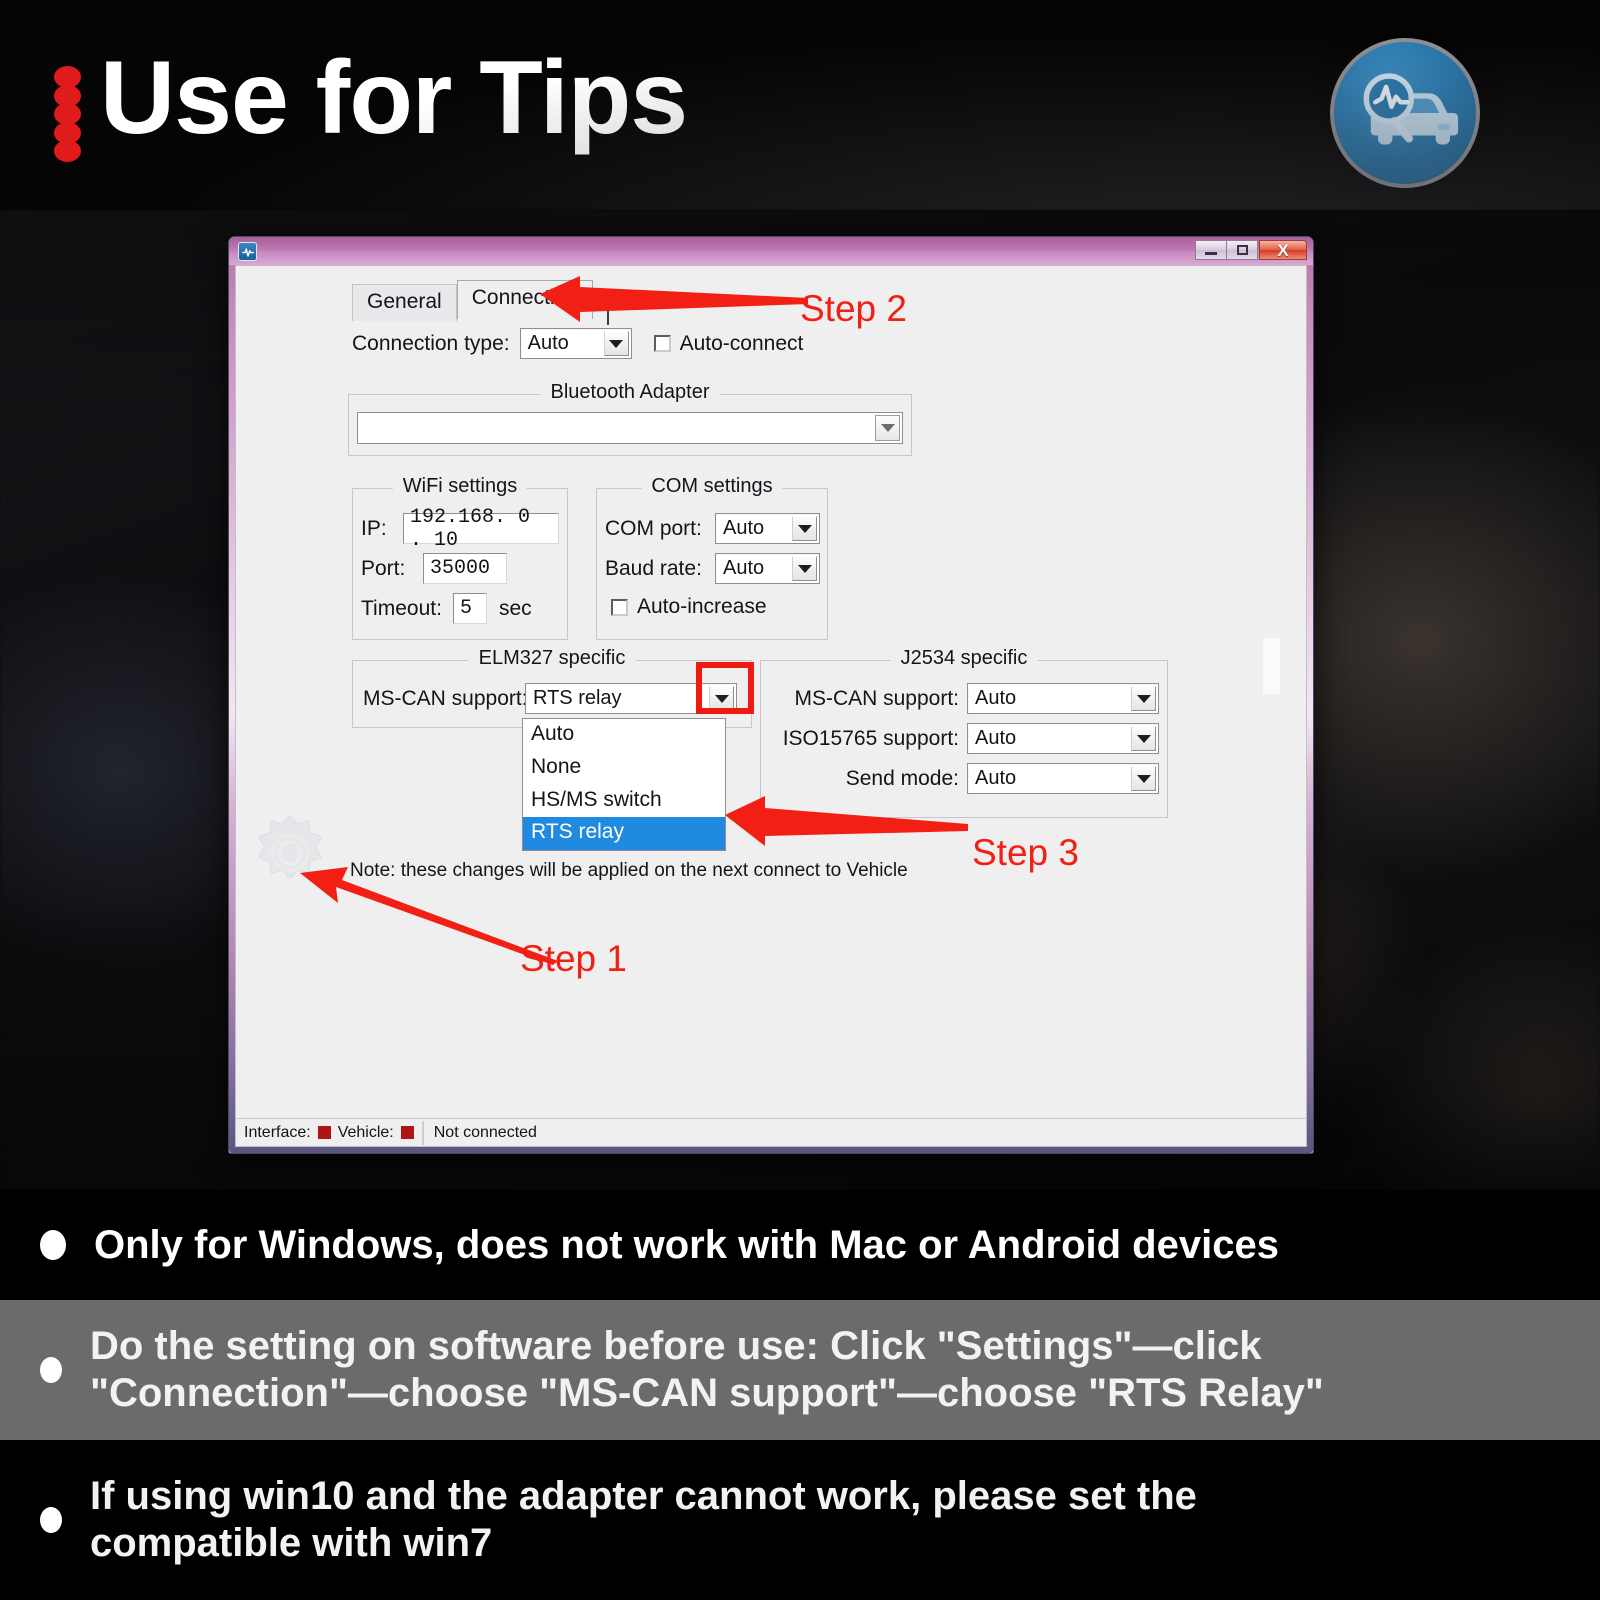 This screenshot has height=1600, width=1600. What do you see at coordinates (712, 486) in the screenshot?
I see `com-settings-title: COM settings` at bounding box center [712, 486].